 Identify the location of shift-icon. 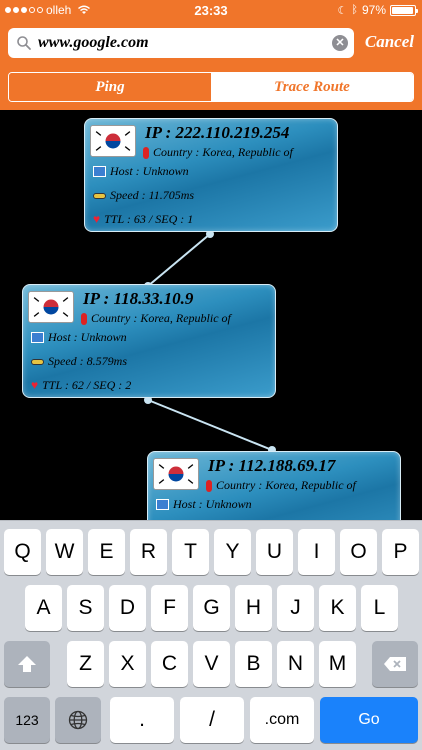
(27, 664).